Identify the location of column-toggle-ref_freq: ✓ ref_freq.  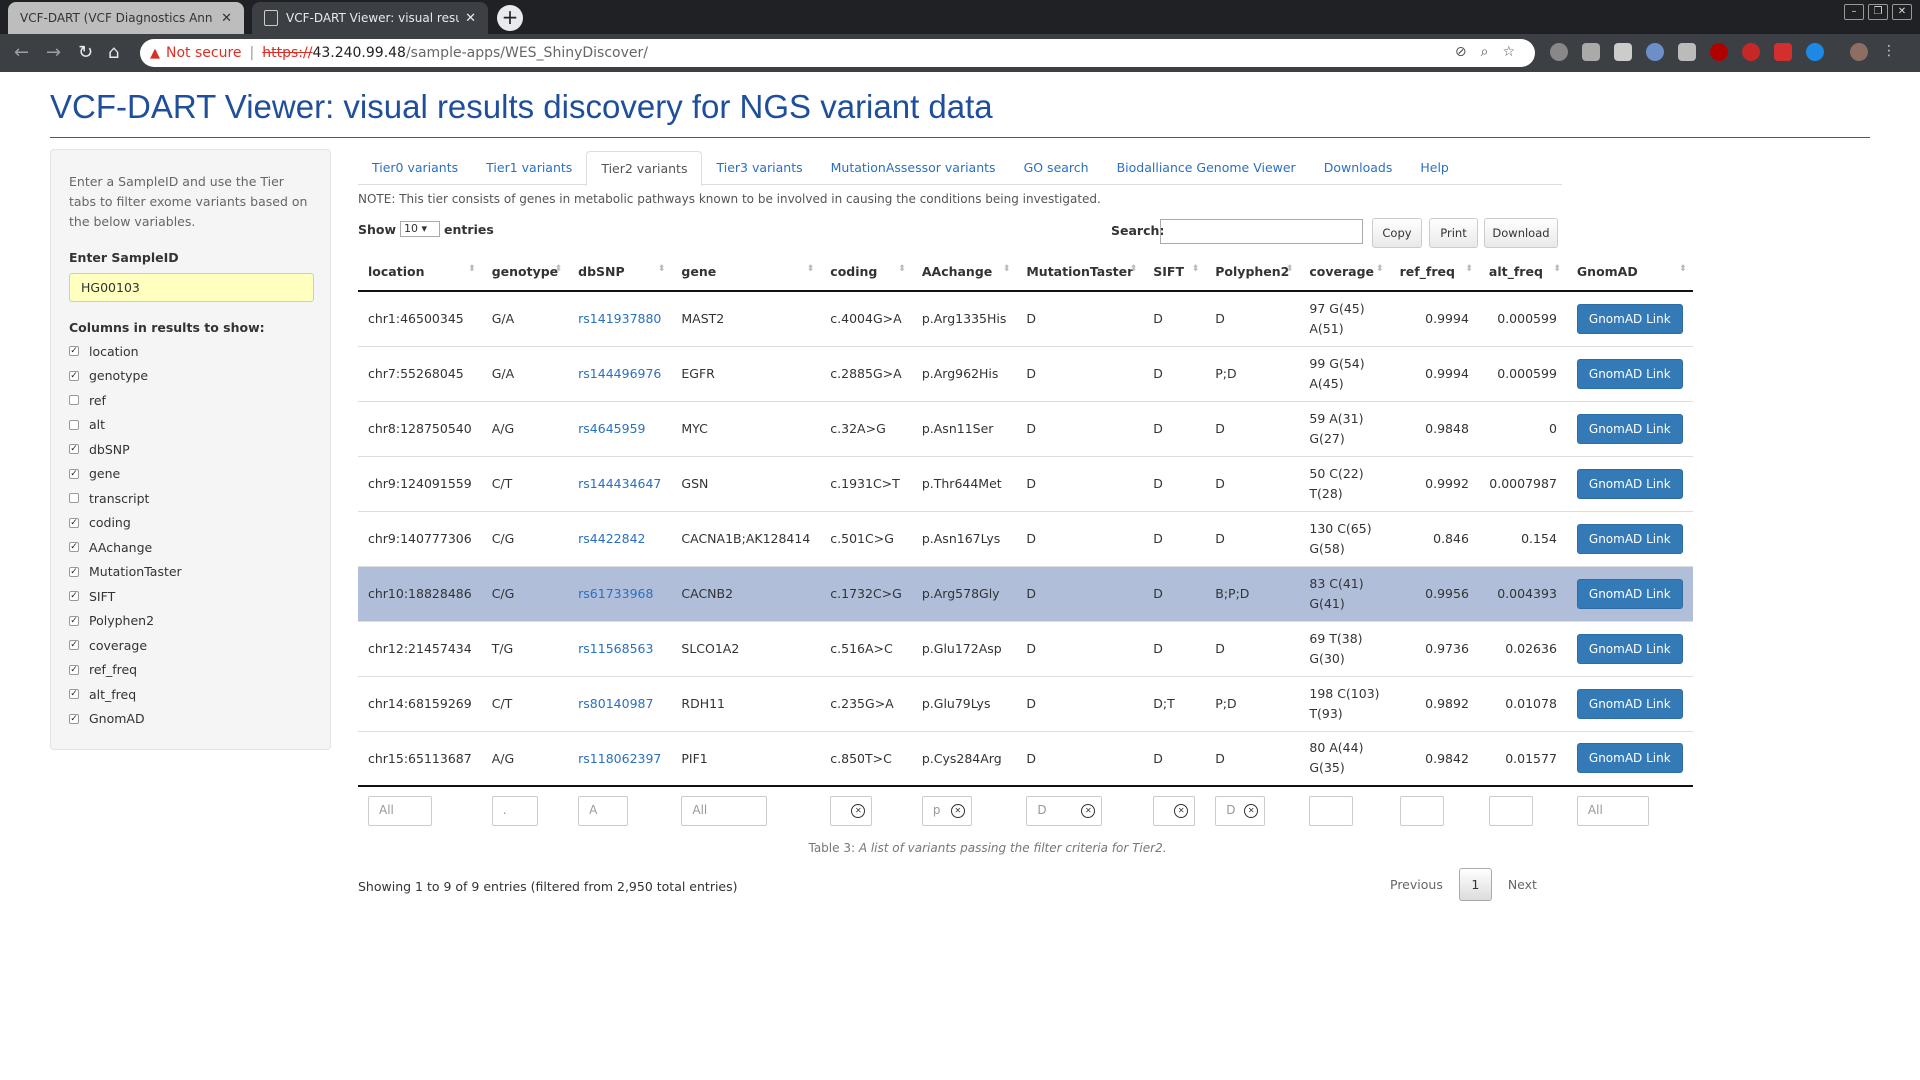
(190, 670).